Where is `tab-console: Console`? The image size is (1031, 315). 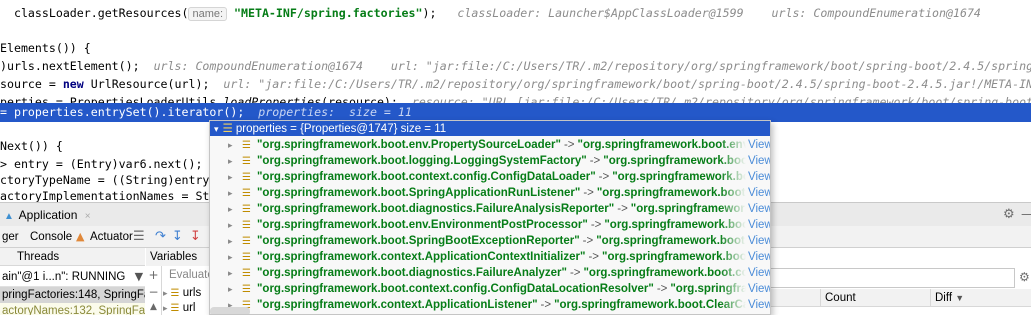
tab-console: Console is located at coordinates (51, 237).